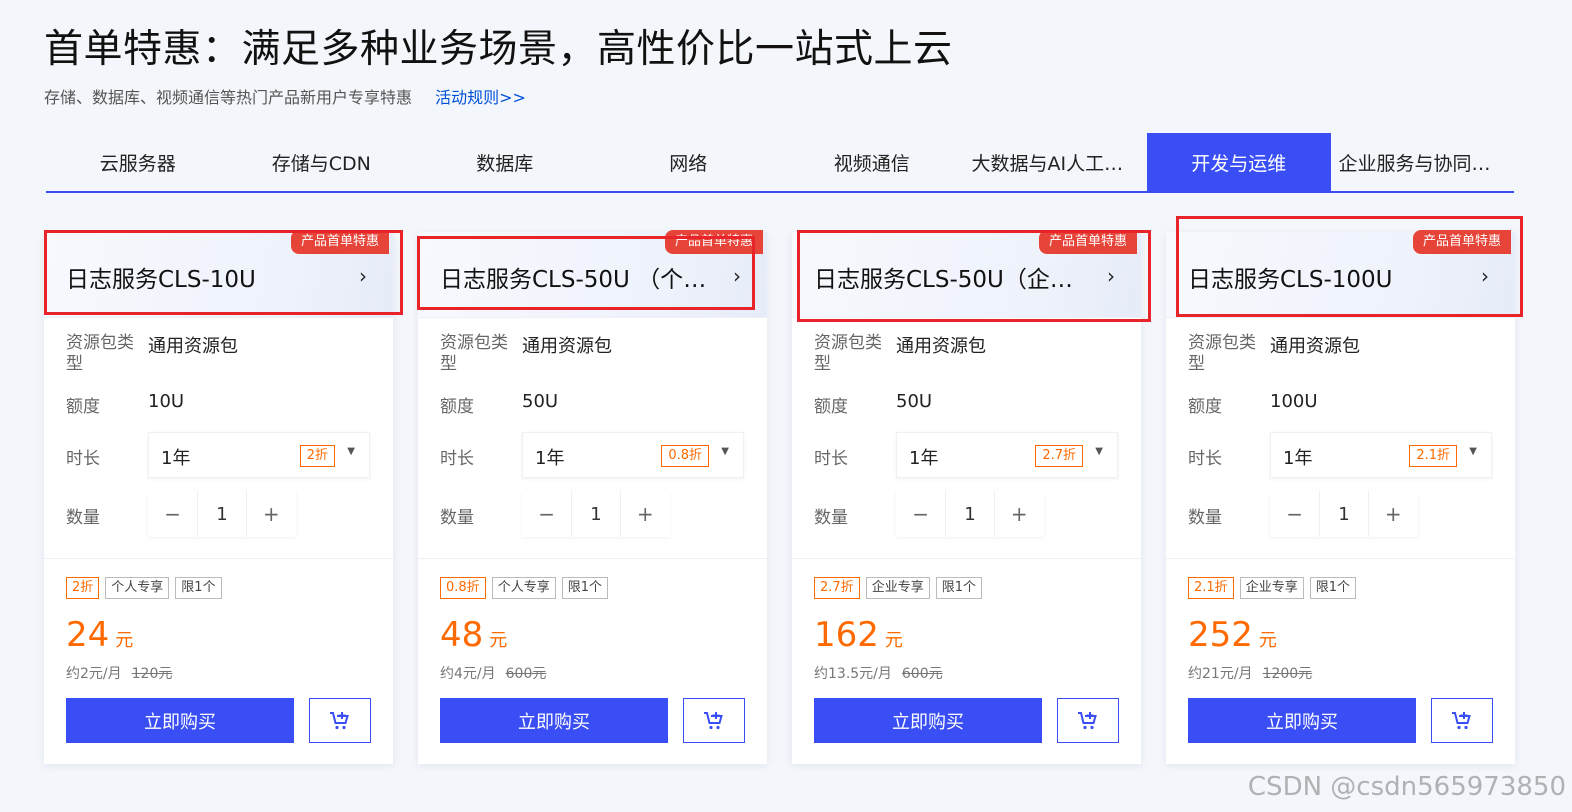 This screenshot has height=812, width=1572. What do you see at coordinates (1423, 162) in the screenshot?
I see `tab-enterprise-services: 企业服务与协同办公` at bounding box center [1423, 162].